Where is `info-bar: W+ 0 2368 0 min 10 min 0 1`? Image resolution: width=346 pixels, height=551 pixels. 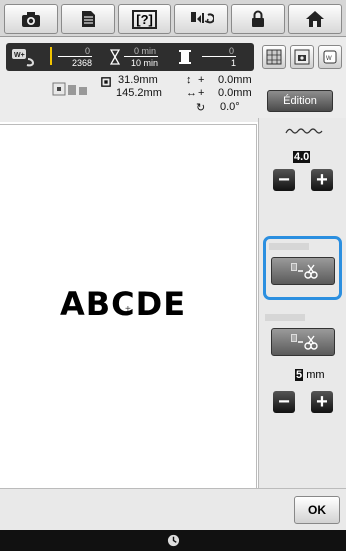
info-bar: W+ 0 2368 0 min 10 min 0 1 is located at coordinates (130, 57).